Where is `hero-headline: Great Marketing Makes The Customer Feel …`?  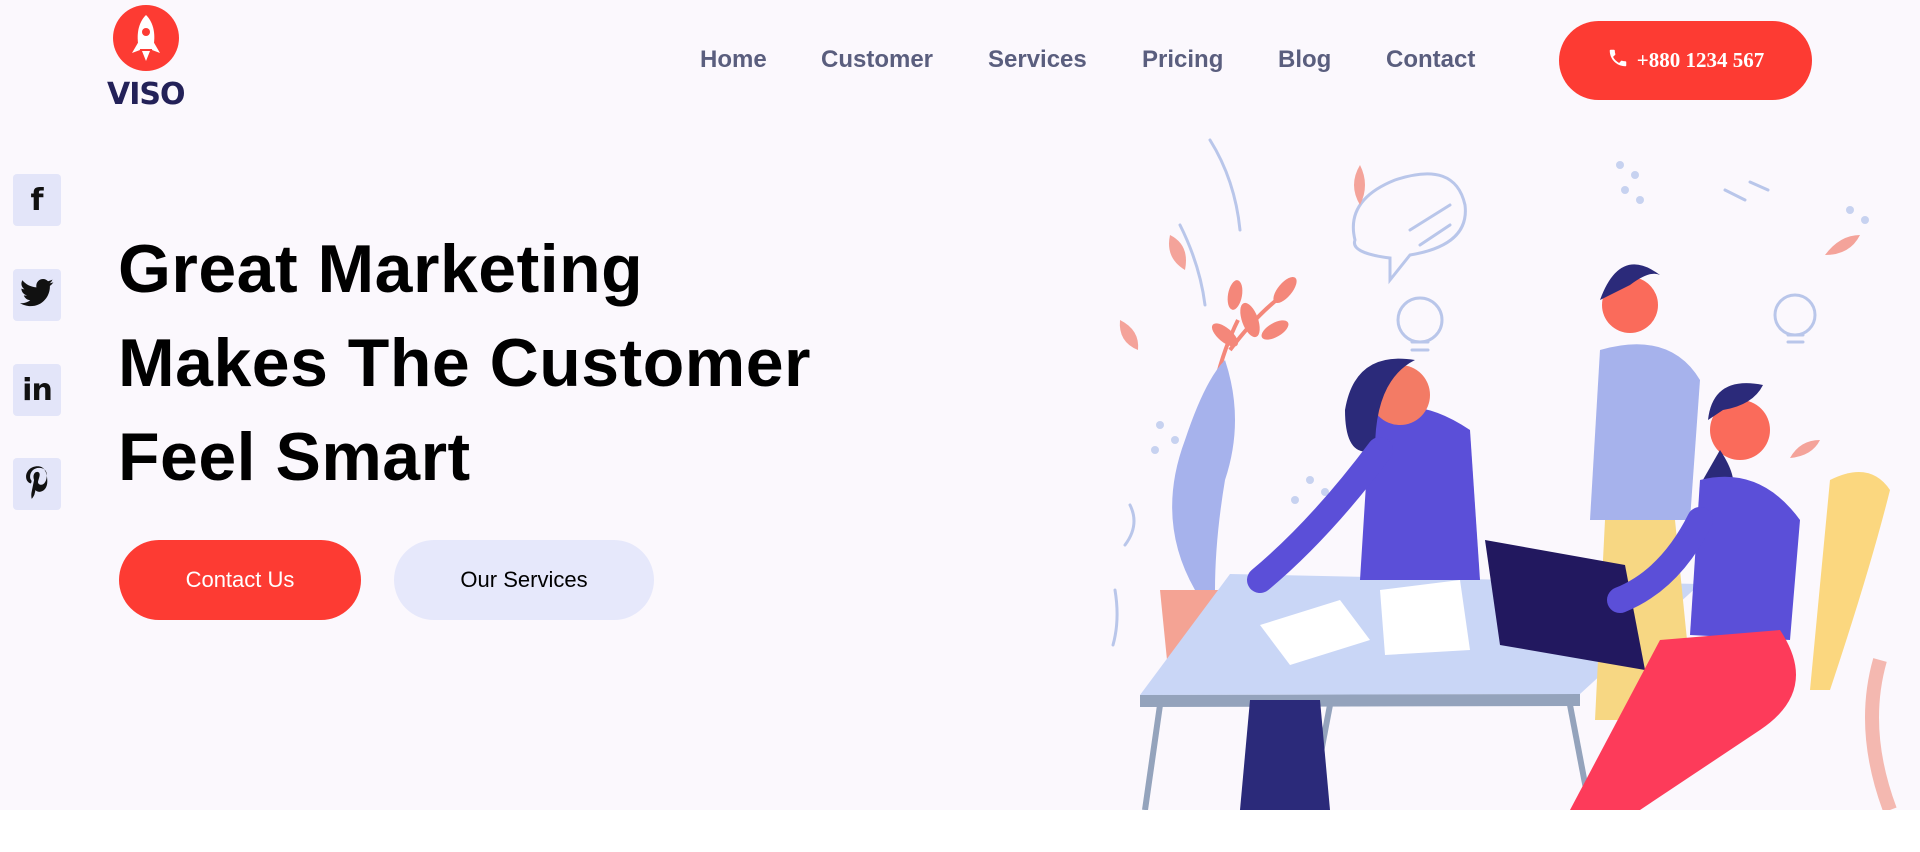 hero-headline: Great Marketing Makes The Customer Feel … is located at coordinates (464, 363).